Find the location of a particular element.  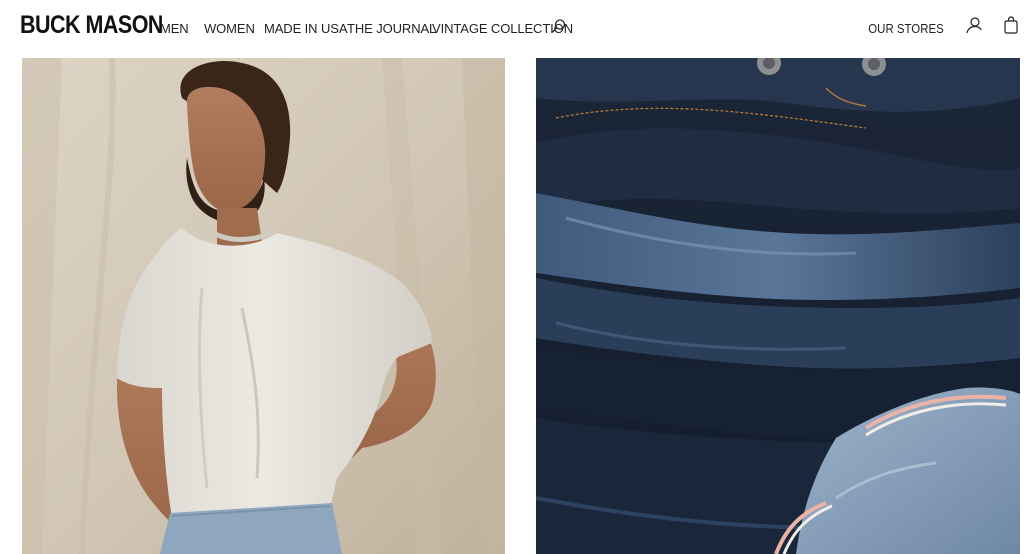

nav-item-men-wrap: MEN is located at coordinates (178, 29).